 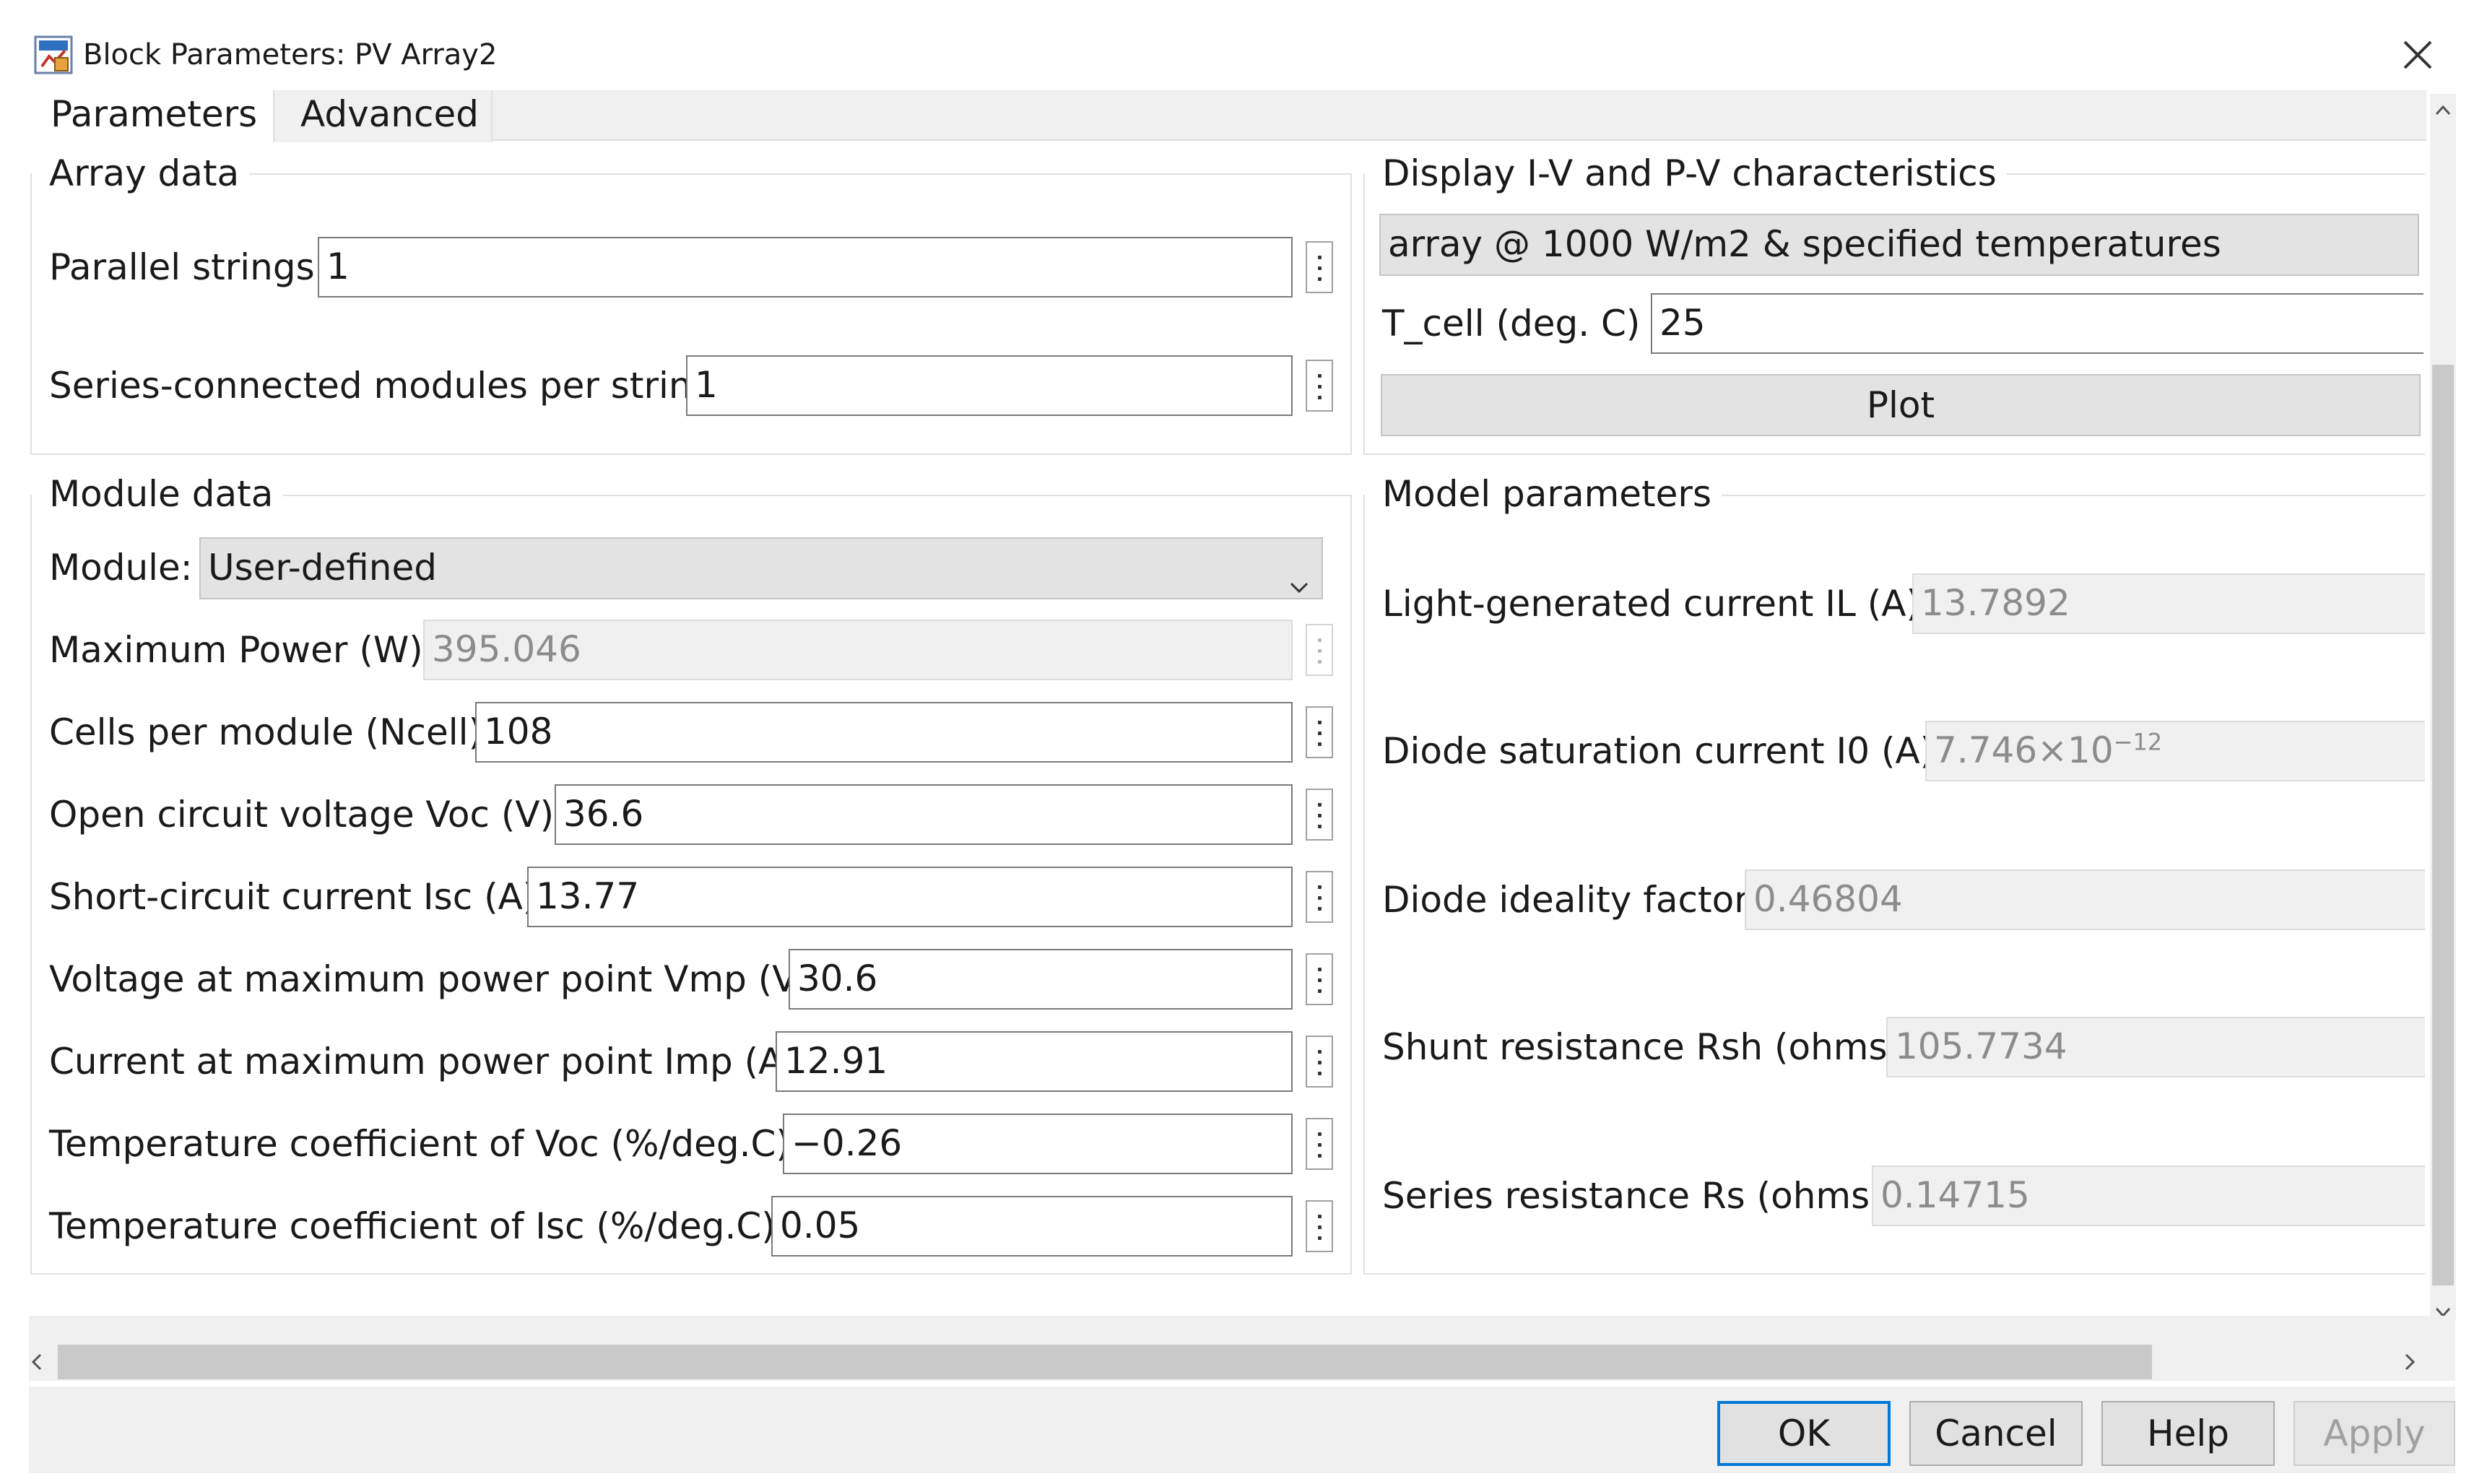 I want to click on simulink-block-icon, so click(x=53, y=55).